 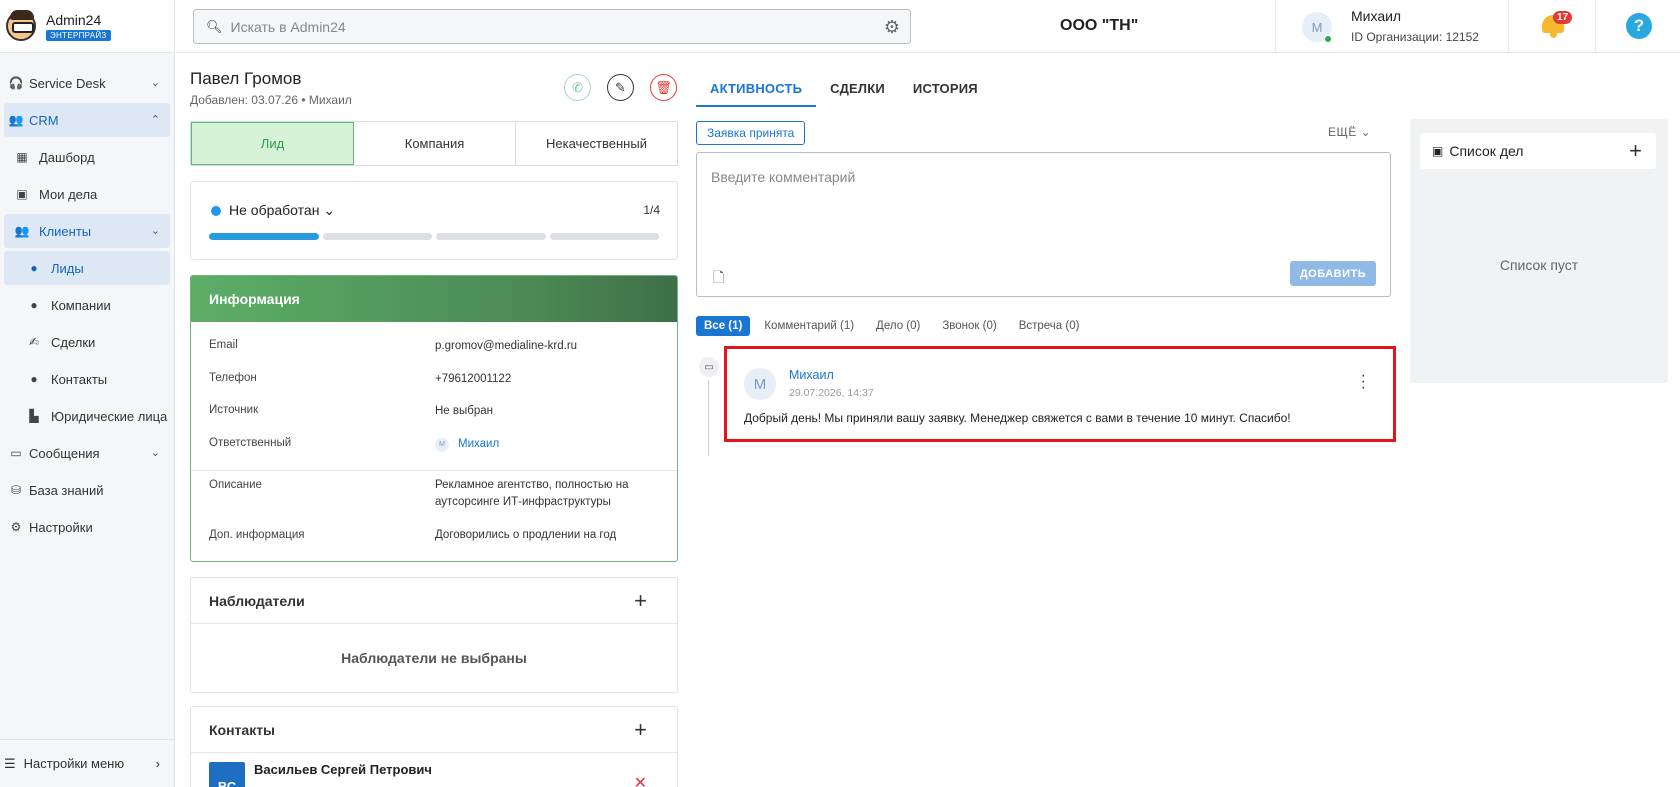 What do you see at coordinates (434, 770) in the screenshot?
I see `list-item: ВС Васильев Сергей Петрович ✕` at bounding box center [434, 770].